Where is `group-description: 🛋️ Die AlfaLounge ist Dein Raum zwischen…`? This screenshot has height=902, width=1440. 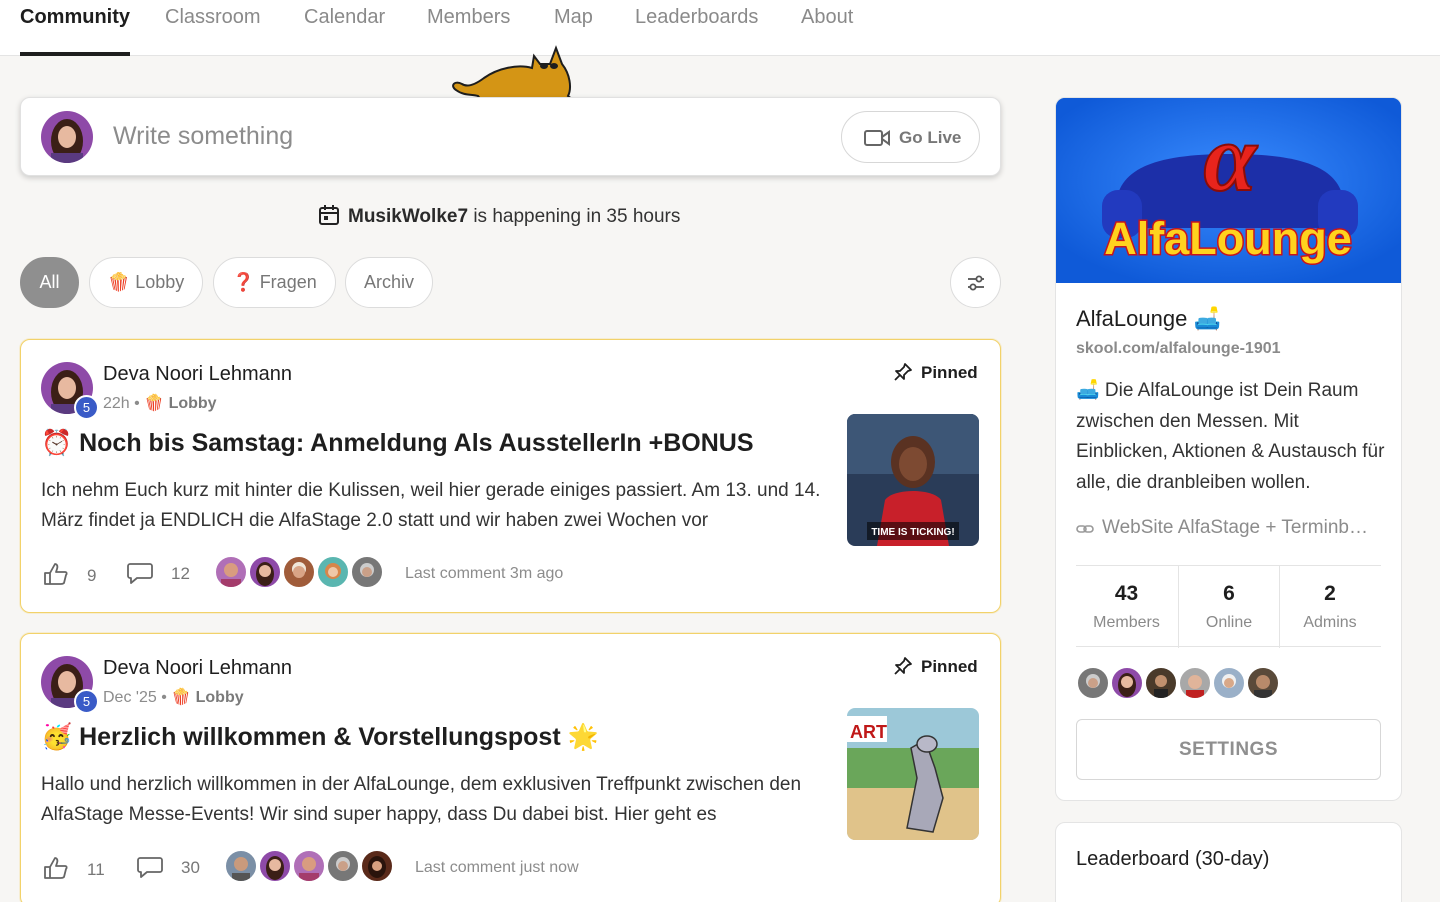 group-description: 🛋️ Die AlfaLounge ist Dein Raum zwischen… is located at coordinates (1230, 436).